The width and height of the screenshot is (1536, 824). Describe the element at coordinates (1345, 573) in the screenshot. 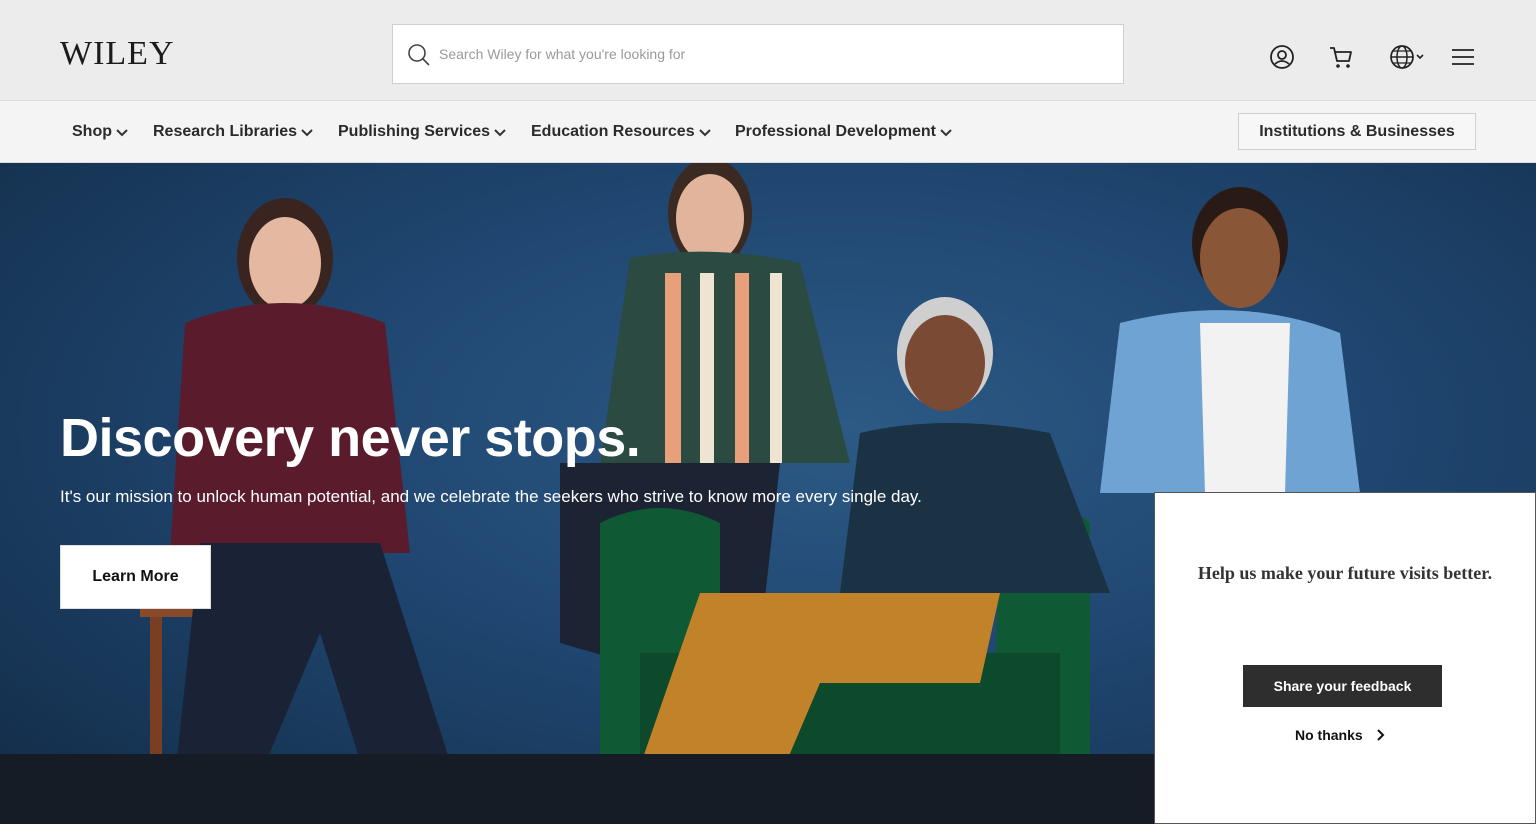

I see `feedback-title: Help us make your future visits better.` at that location.